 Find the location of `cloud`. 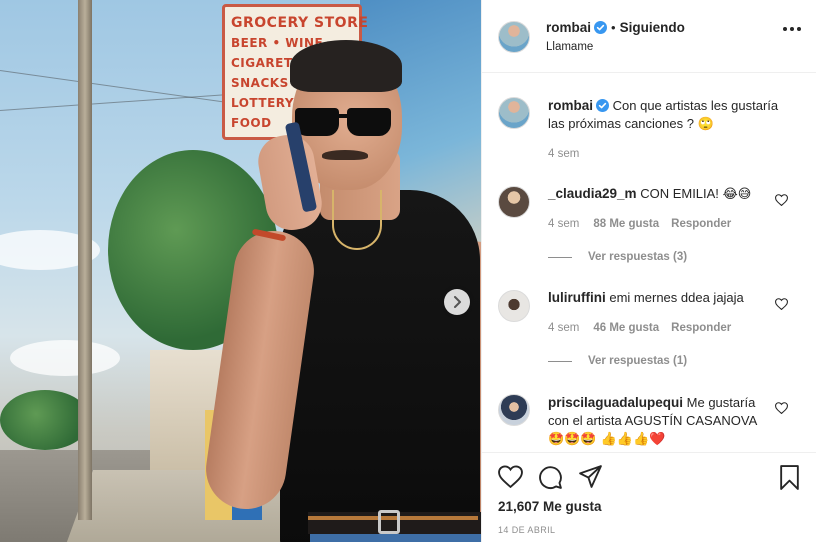

cloud is located at coordinates (65, 358).